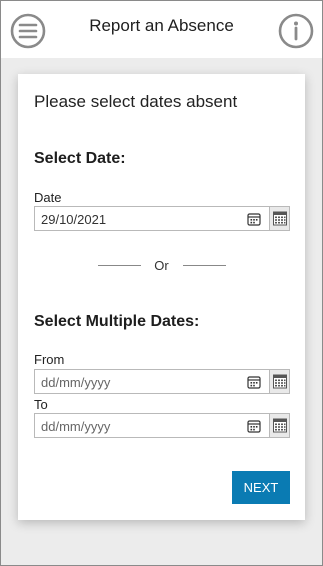  I want to click on app-header: Report an Absence, so click(161, 29).